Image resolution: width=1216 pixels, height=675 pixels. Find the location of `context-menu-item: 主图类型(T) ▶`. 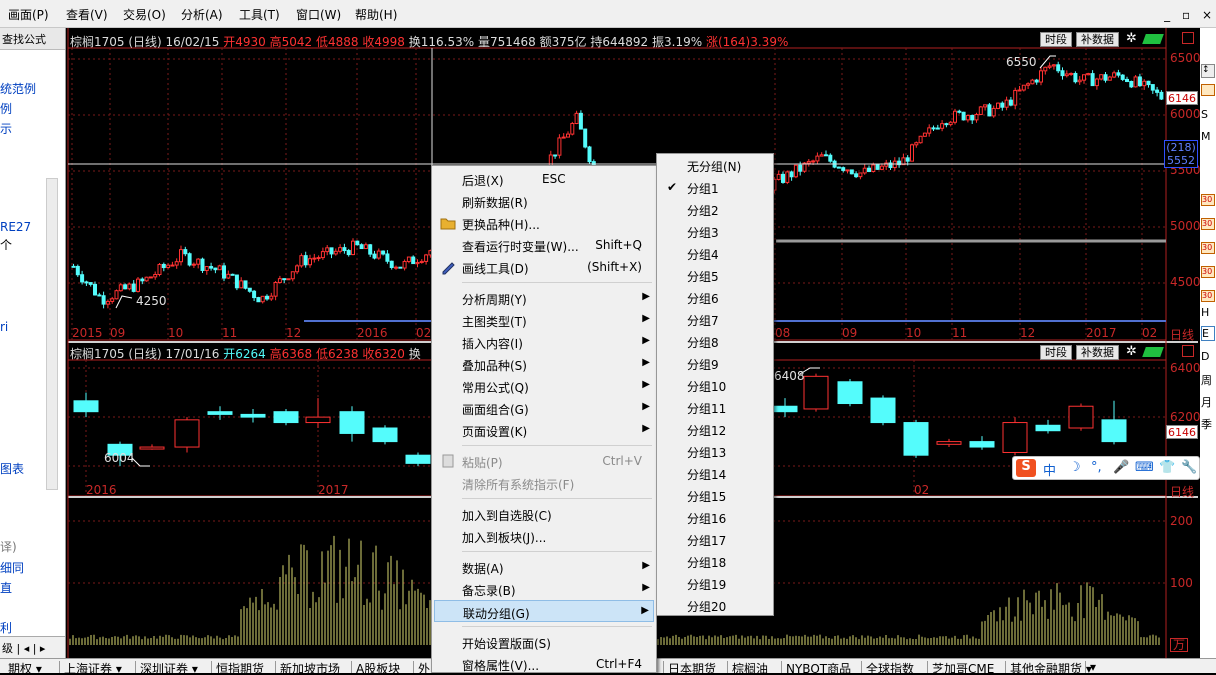

context-menu-item: 主图类型(T) ▶ is located at coordinates (544, 320).